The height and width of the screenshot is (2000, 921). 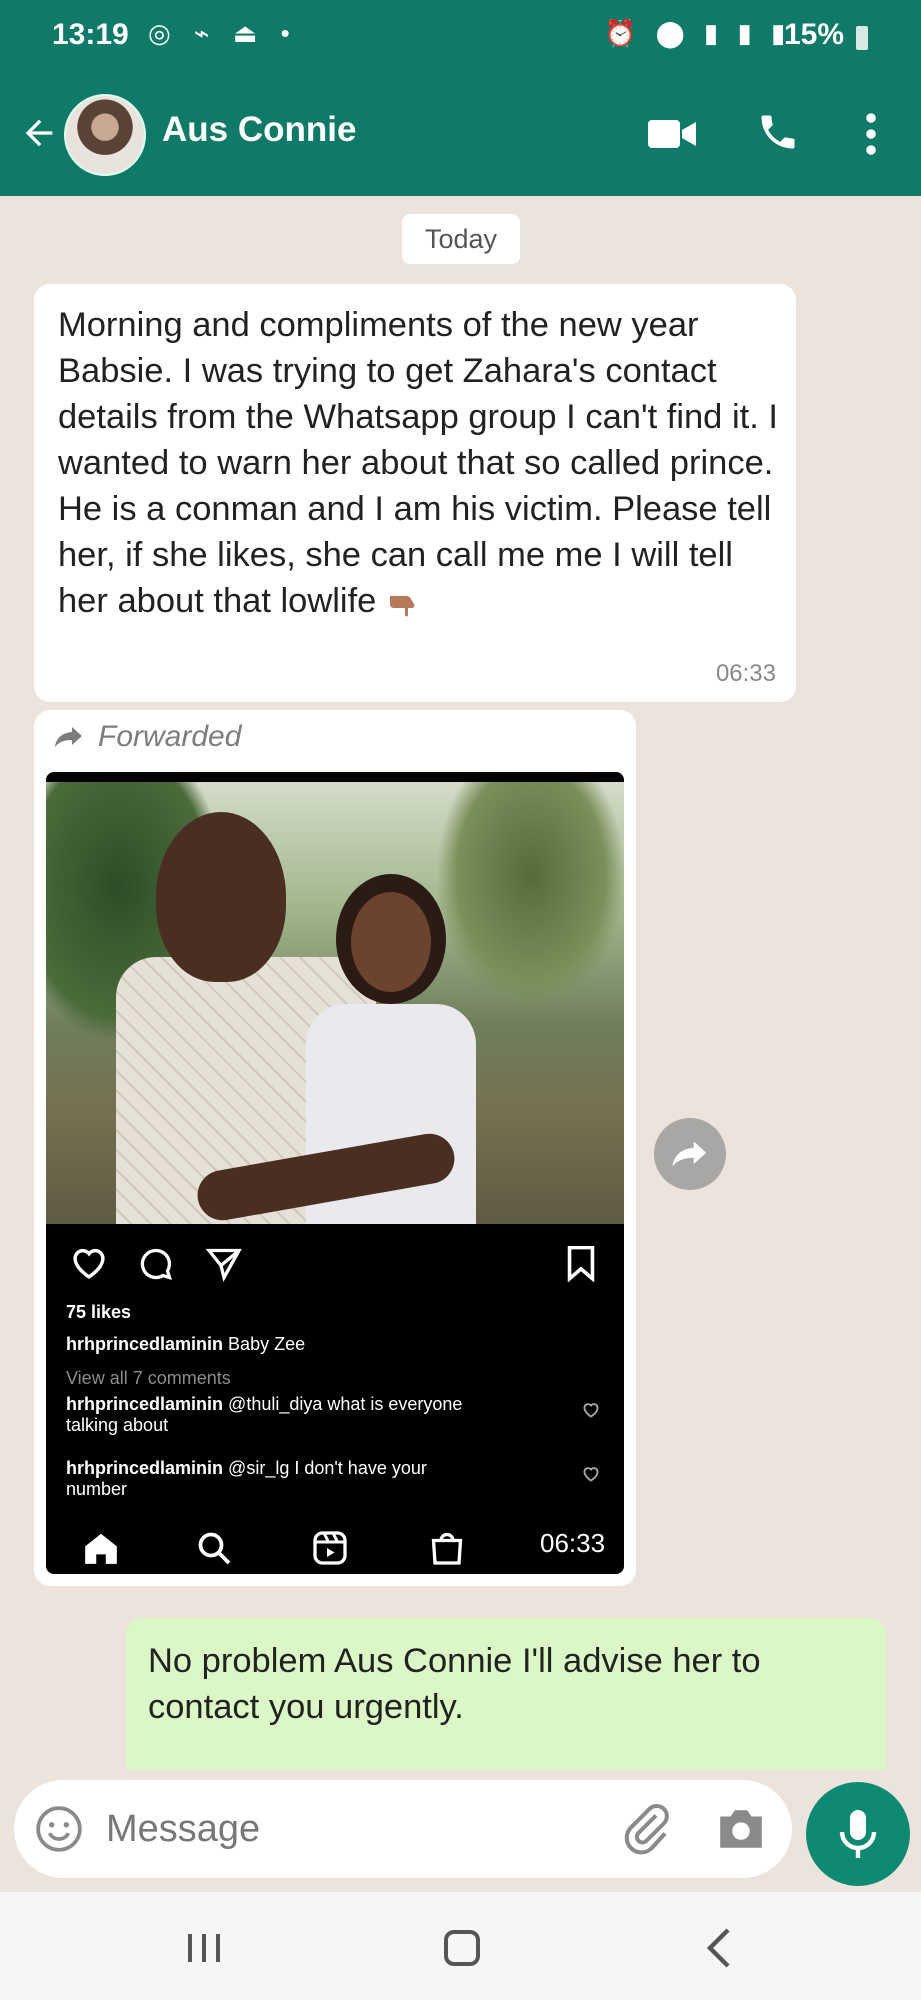 I want to click on video-camera-icon, so click(x=672, y=134).